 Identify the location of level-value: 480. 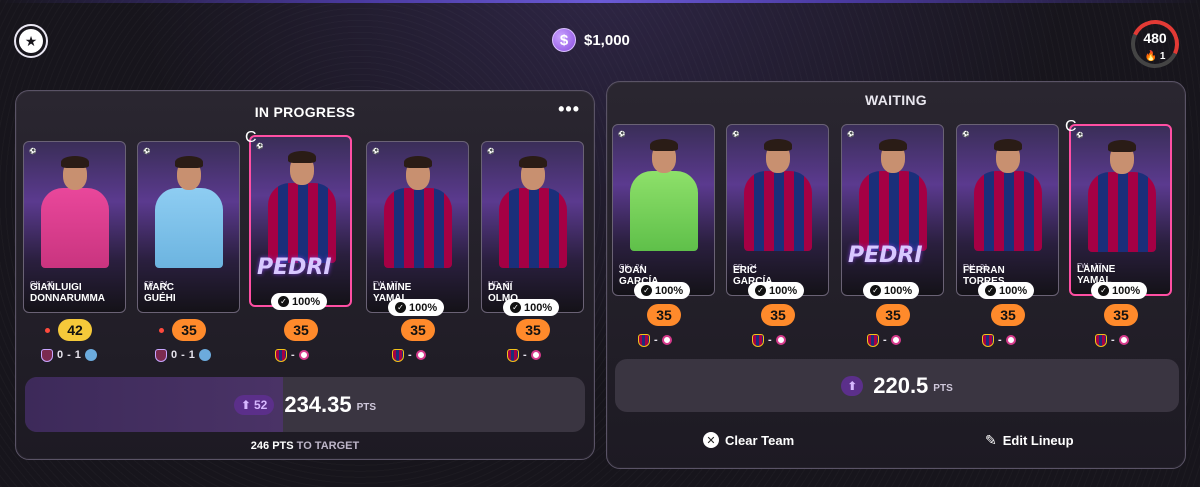
(1155, 38).